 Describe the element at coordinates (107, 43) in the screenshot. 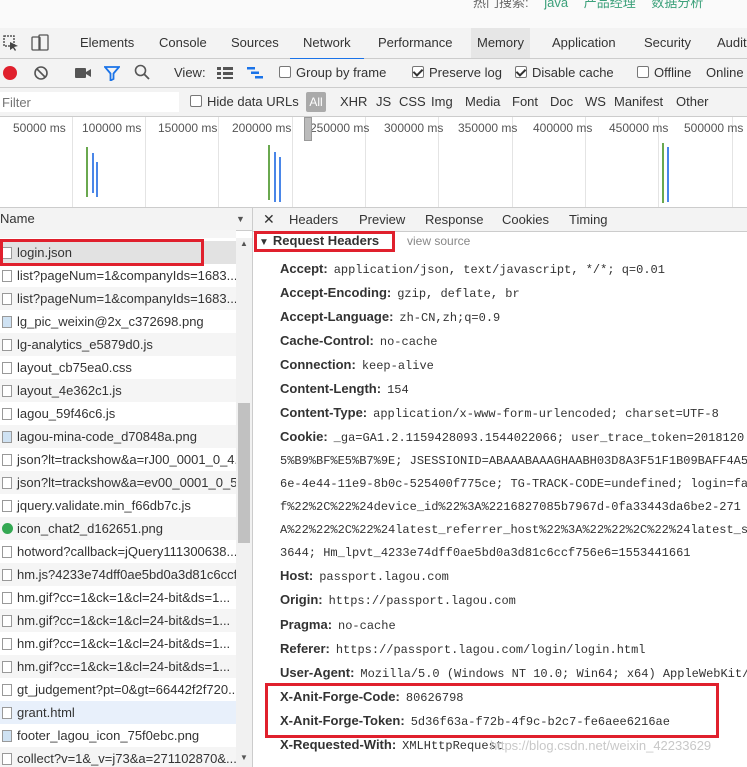

I see `tab-elements: Elements` at that location.